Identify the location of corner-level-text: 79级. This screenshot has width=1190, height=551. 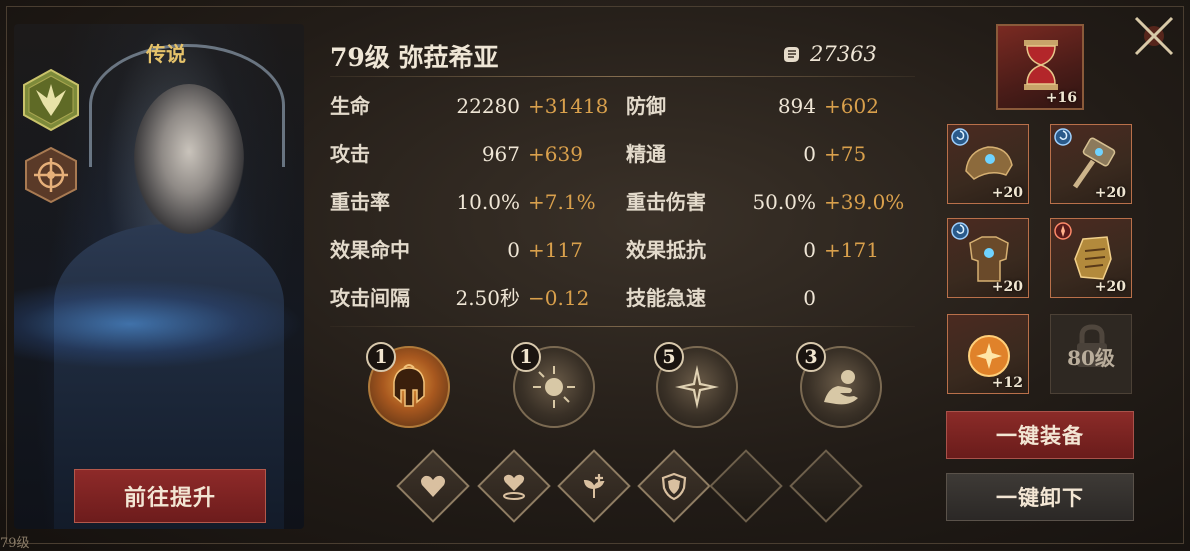
(15, 543).